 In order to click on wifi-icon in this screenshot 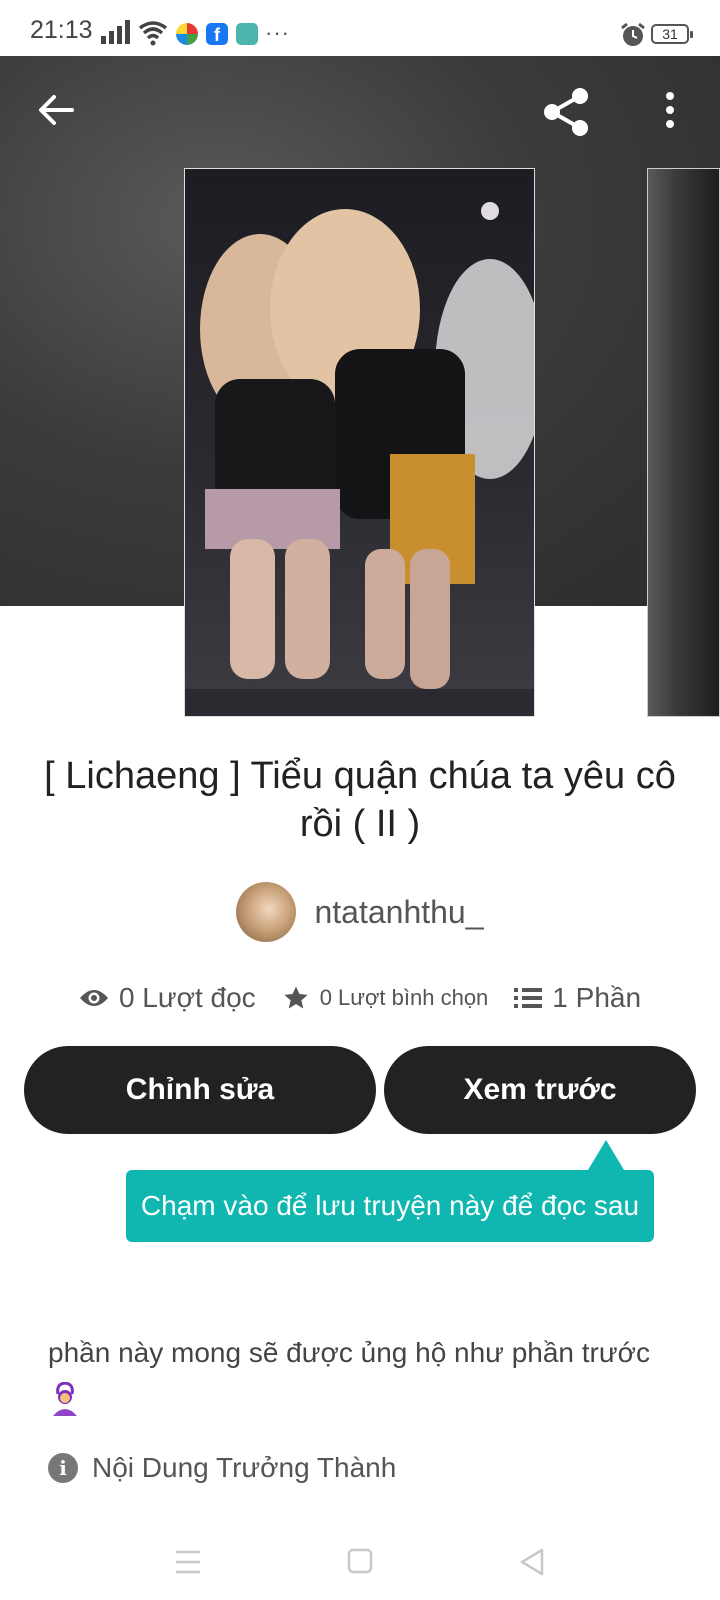, I will do `click(153, 33)`.